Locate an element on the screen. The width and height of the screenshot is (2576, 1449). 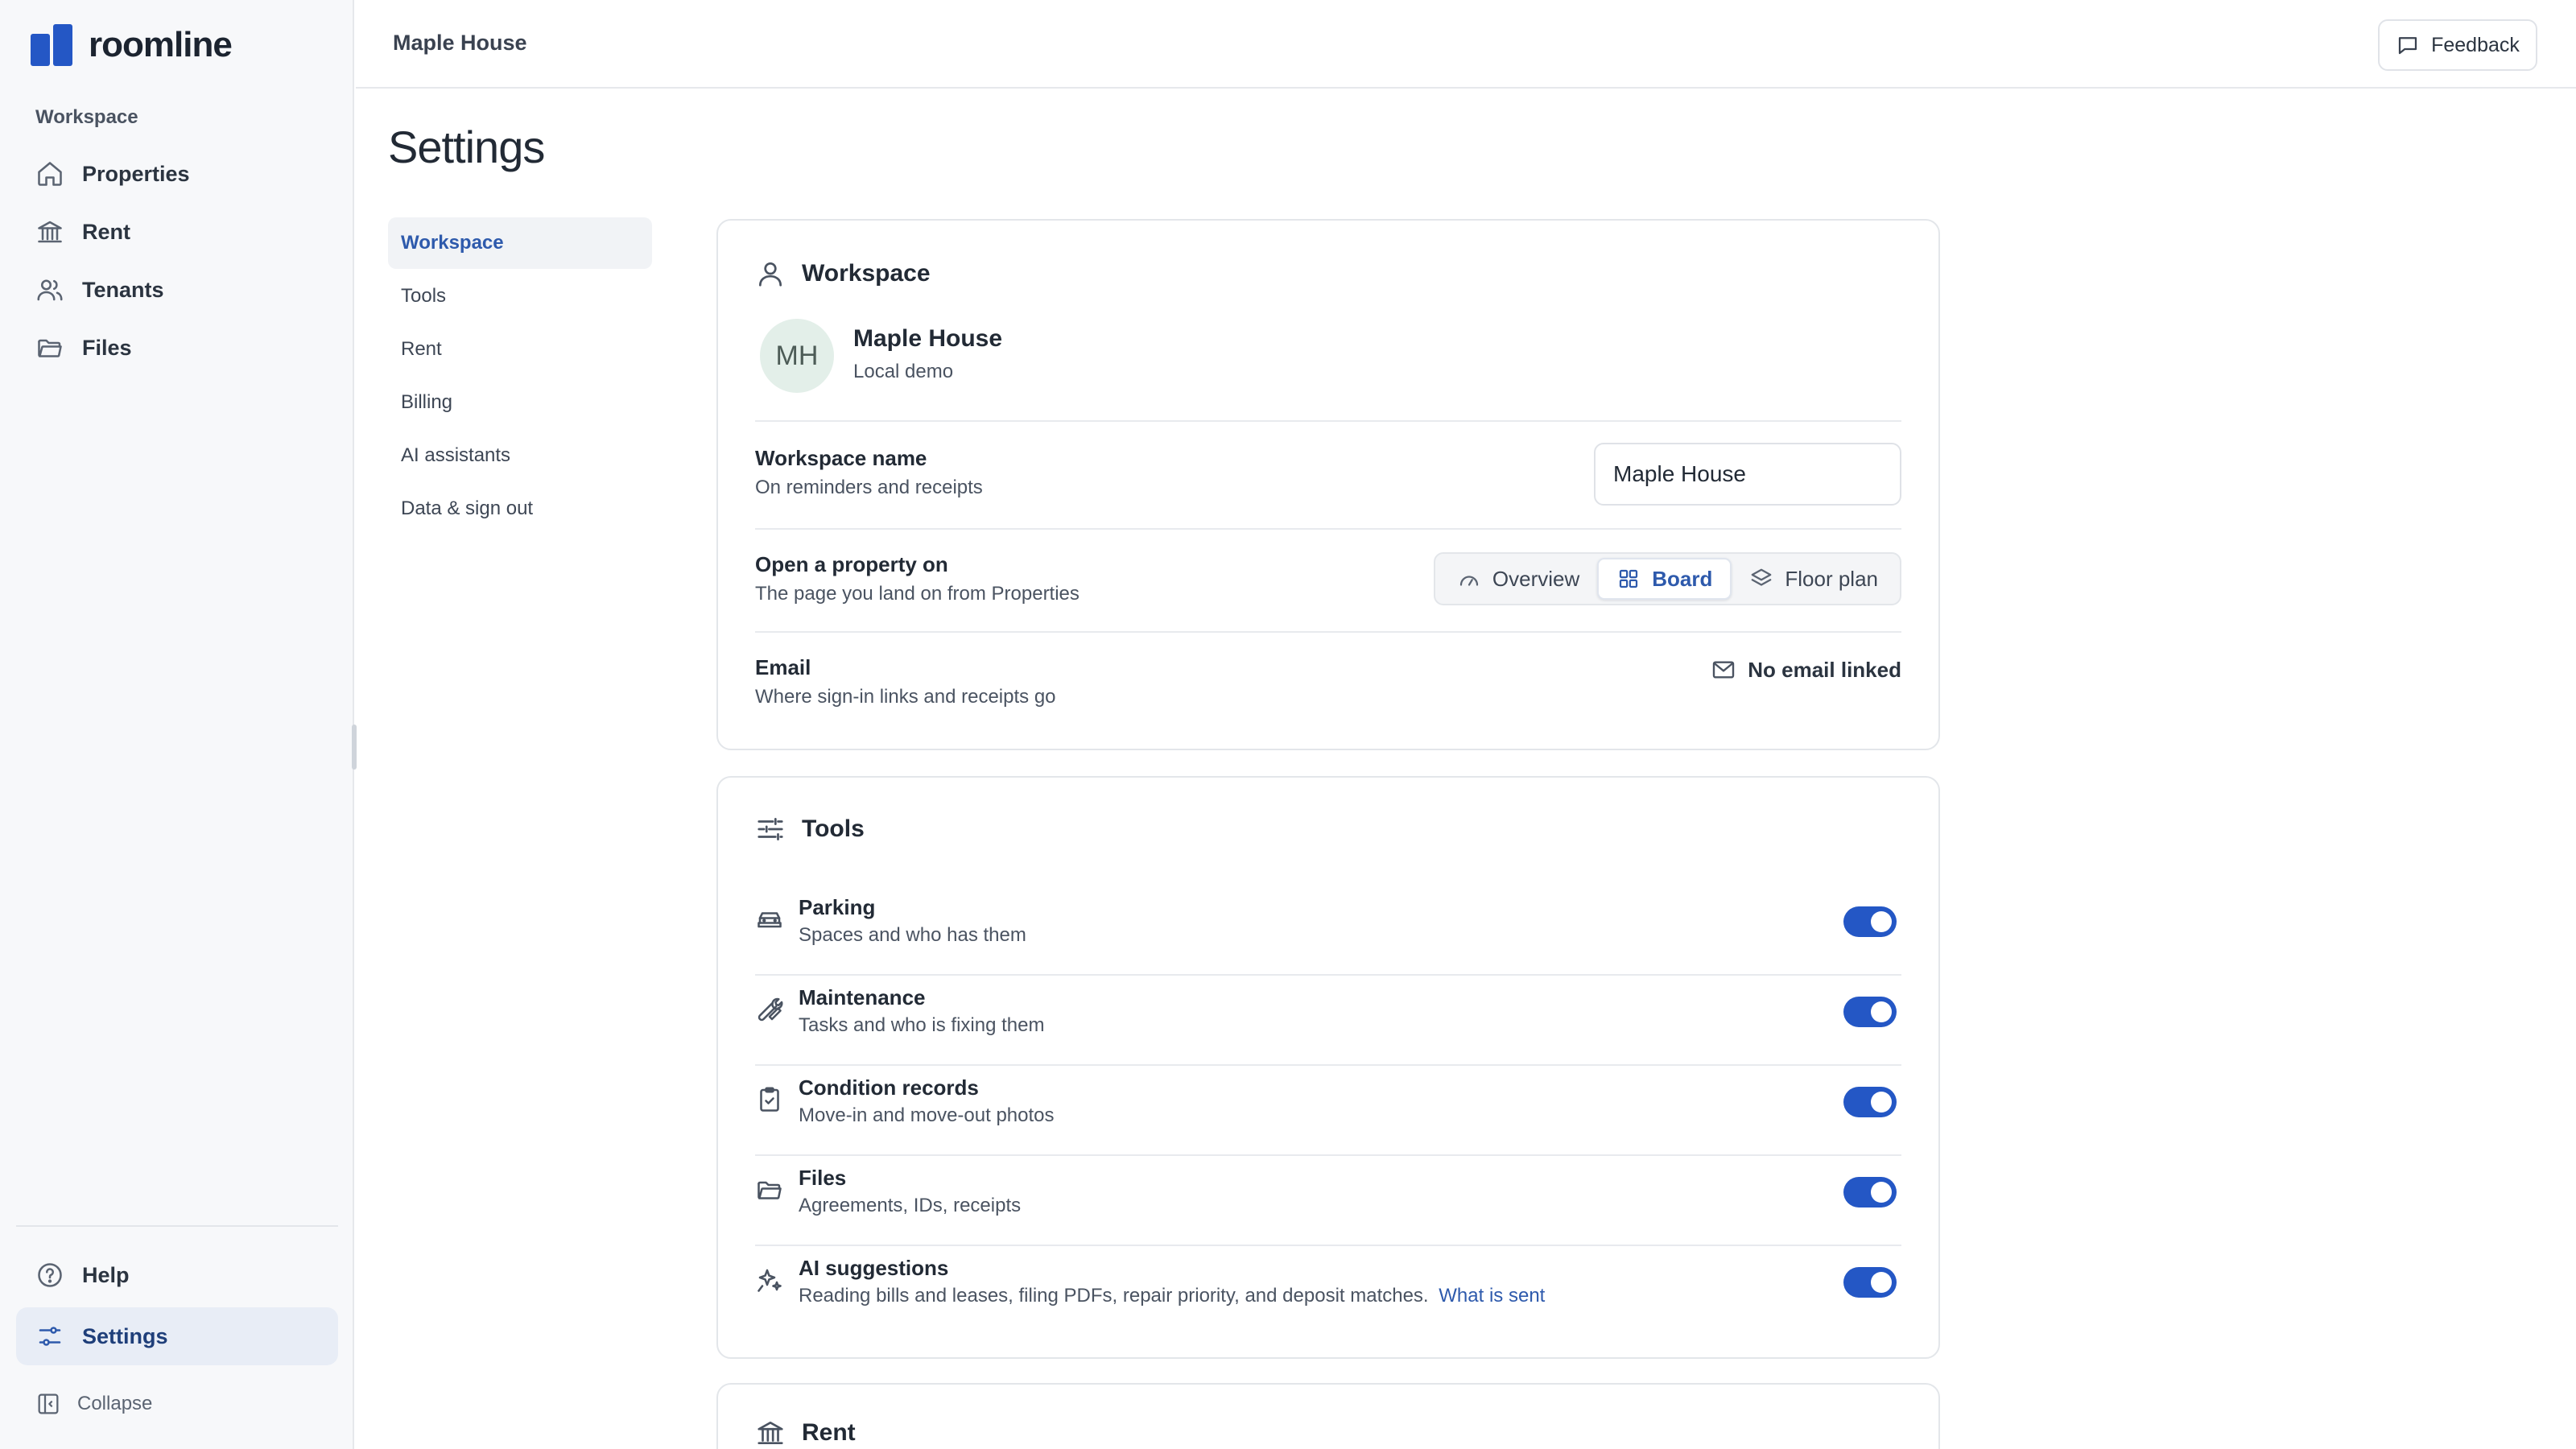
maintenance-toggle is located at coordinates (1870, 1012).